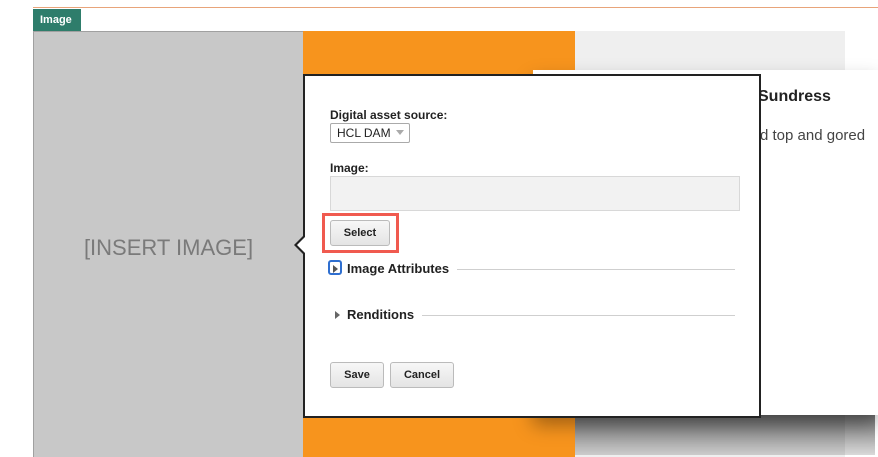 This screenshot has height=457, width=878. Describe the element at coordinates (168, 247) in the screenshot. I see `insert-image-text: [INSERT IMAGE]` at that location.